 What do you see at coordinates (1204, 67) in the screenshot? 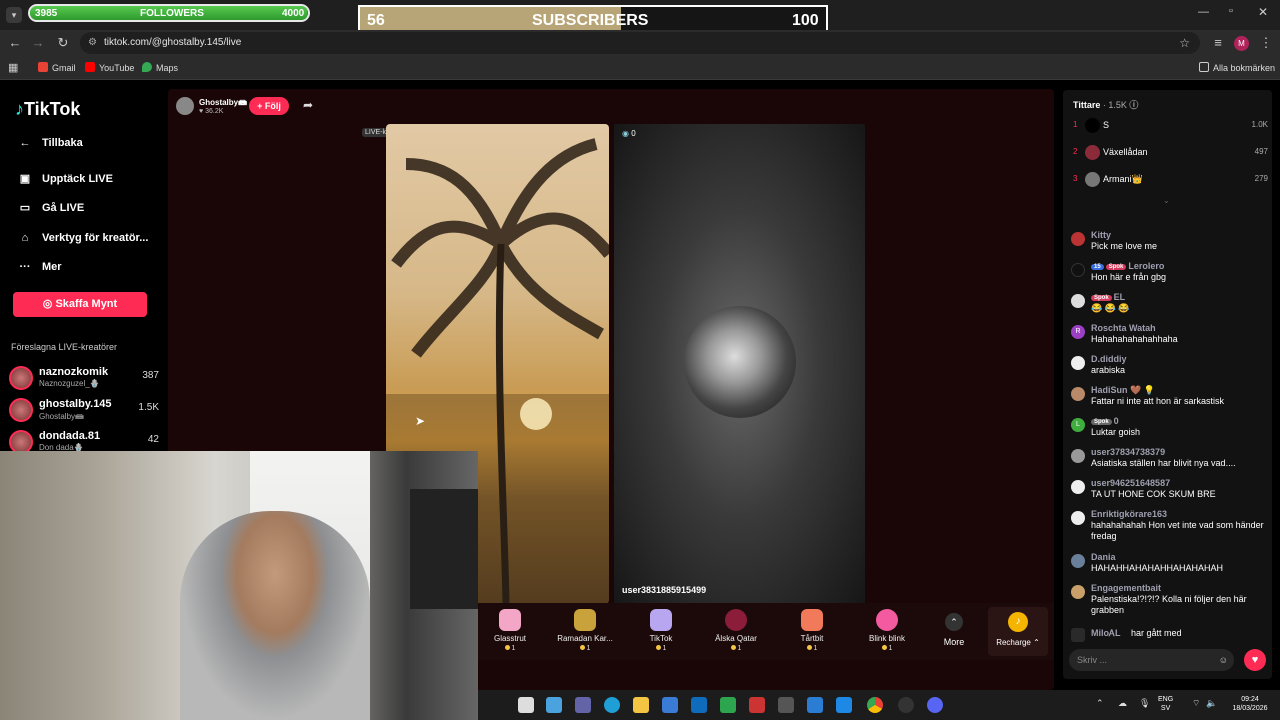
I see `folder-icon` at bounding box center [1204, 67].